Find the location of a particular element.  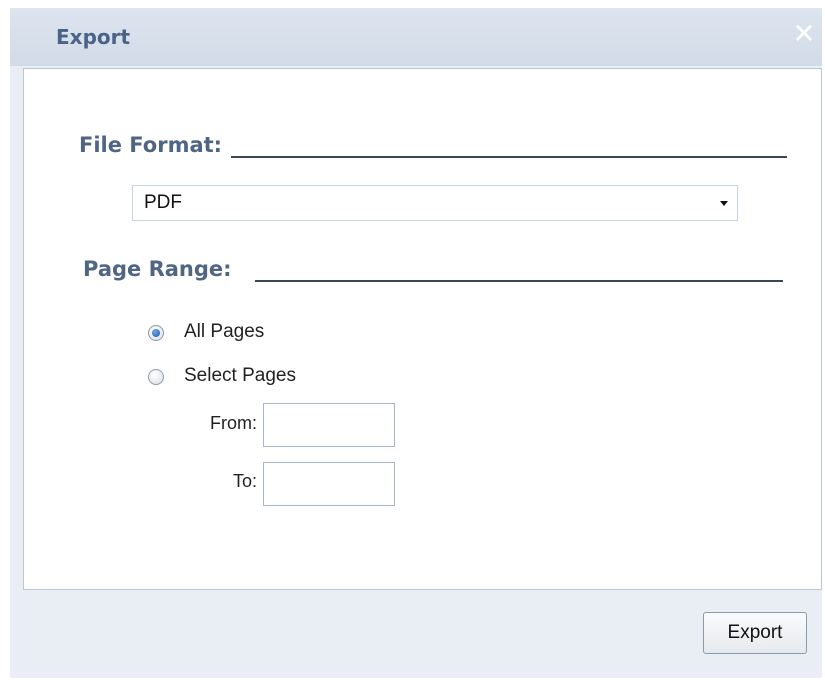

dialog-titlebar: Export ✕ is located at coordinates (416, 37).